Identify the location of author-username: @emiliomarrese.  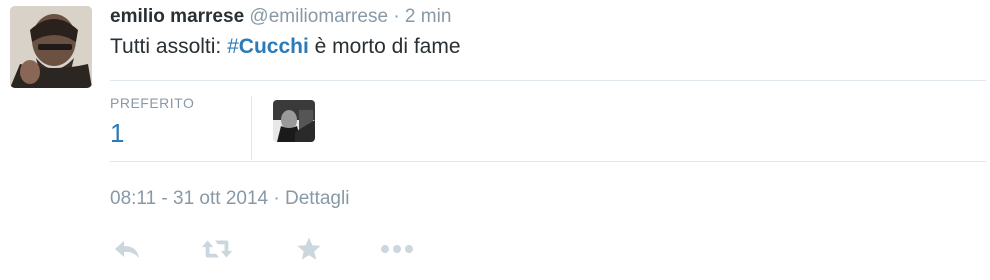
(318, 16).